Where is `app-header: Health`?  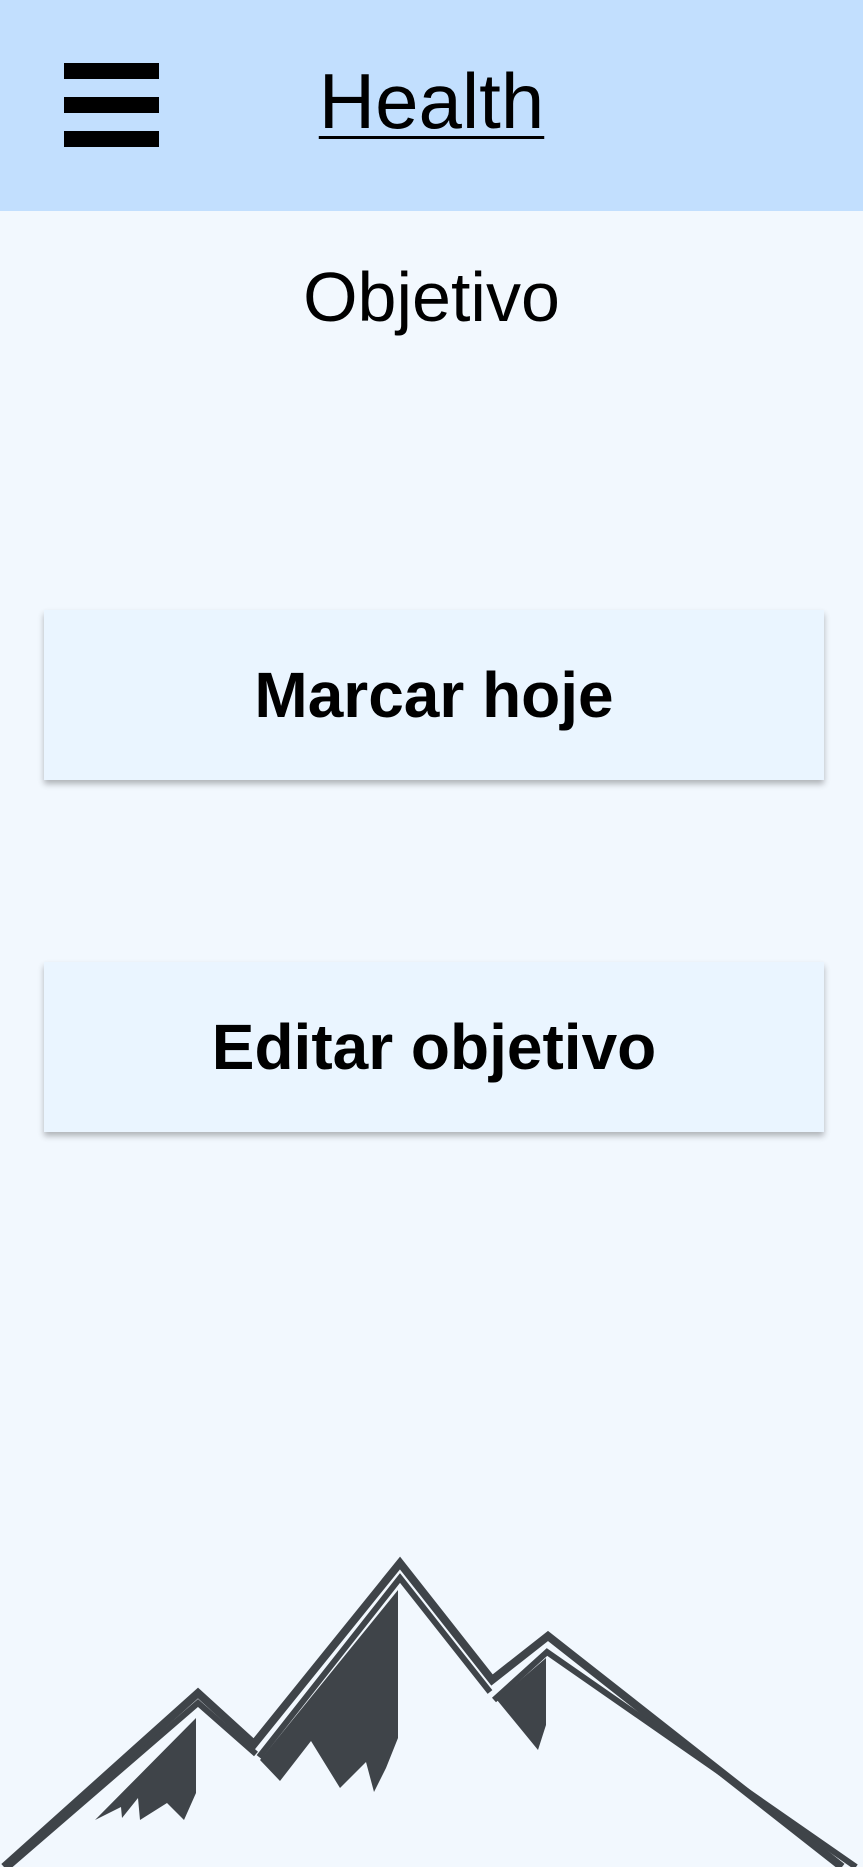
app-header: Health is located at coordinates (431, 105).